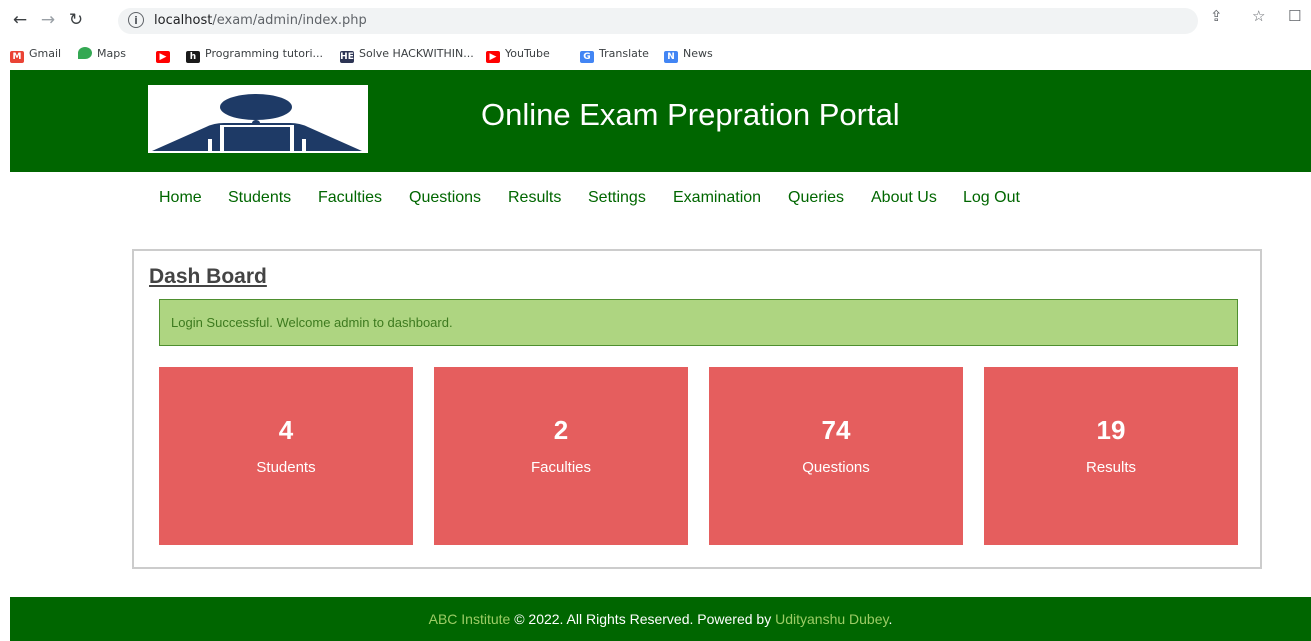 The height and width of the screenshot is (641, 1311). I want to click on footer-author-link: Udityanshu Dubey, so click(831, 619).